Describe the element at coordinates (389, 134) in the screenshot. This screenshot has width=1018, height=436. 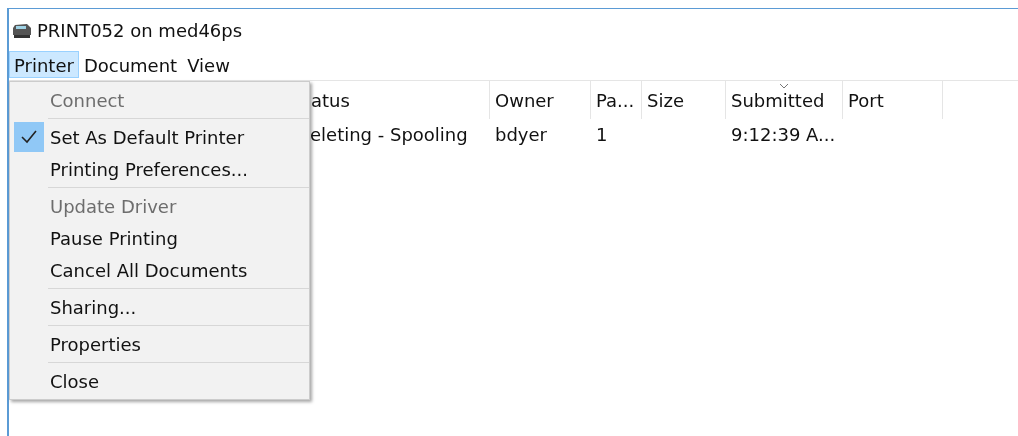
I see `table-cell: eleting - Spooling` at that location.